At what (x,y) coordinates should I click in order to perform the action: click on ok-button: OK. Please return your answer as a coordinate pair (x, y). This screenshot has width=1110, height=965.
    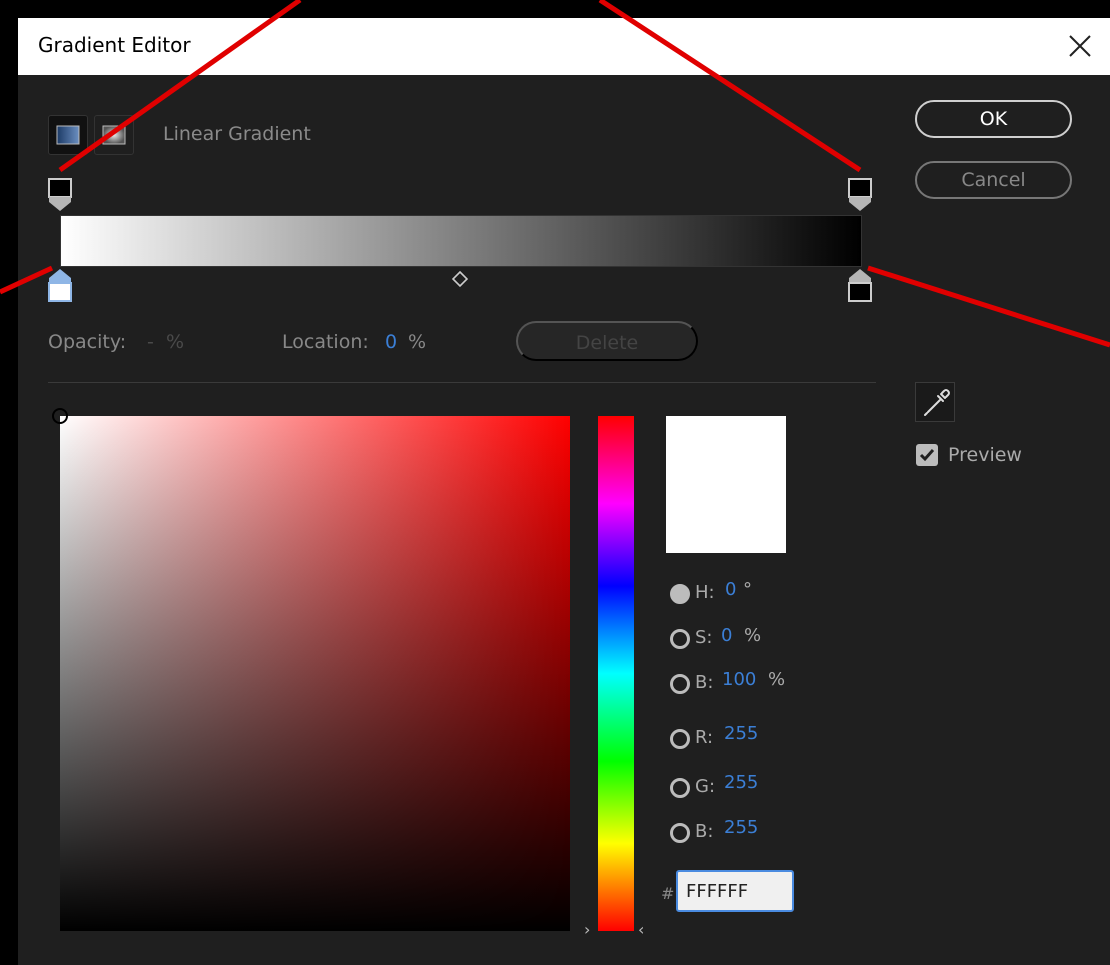
    Looking at the image, I should click on (993, 119).